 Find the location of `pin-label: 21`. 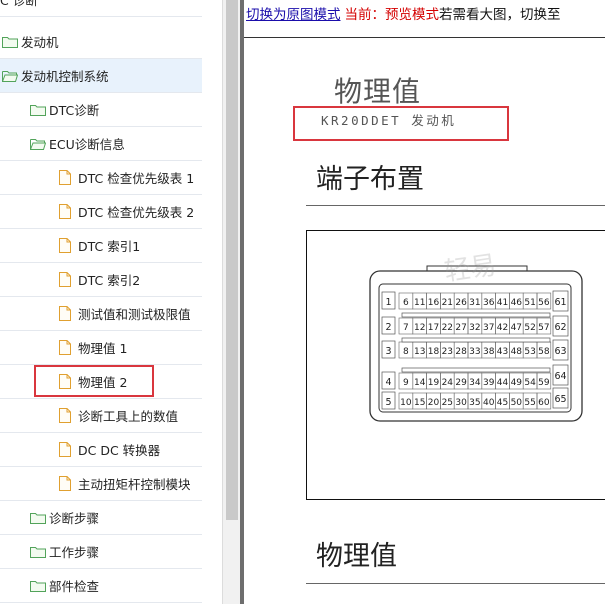

pin-label: 21 is located at coordinates (447, 303).